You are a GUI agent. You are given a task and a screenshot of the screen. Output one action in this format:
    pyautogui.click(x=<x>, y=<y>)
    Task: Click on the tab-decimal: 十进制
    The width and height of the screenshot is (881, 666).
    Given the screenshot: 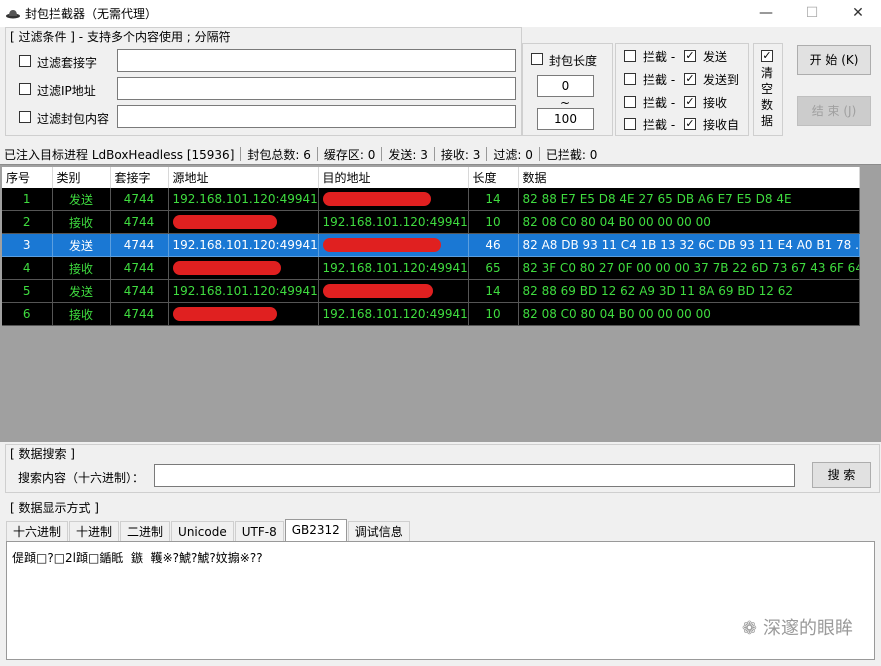 What is the action you would take?
    pyautogui.click(x=94, y=531)
    